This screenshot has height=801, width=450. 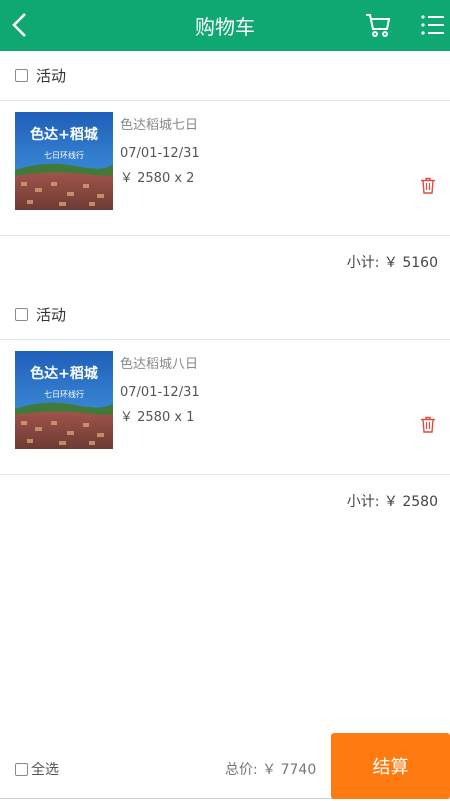 I want to click on product-name: 色达稻城八日, so click(x=159, y=362).